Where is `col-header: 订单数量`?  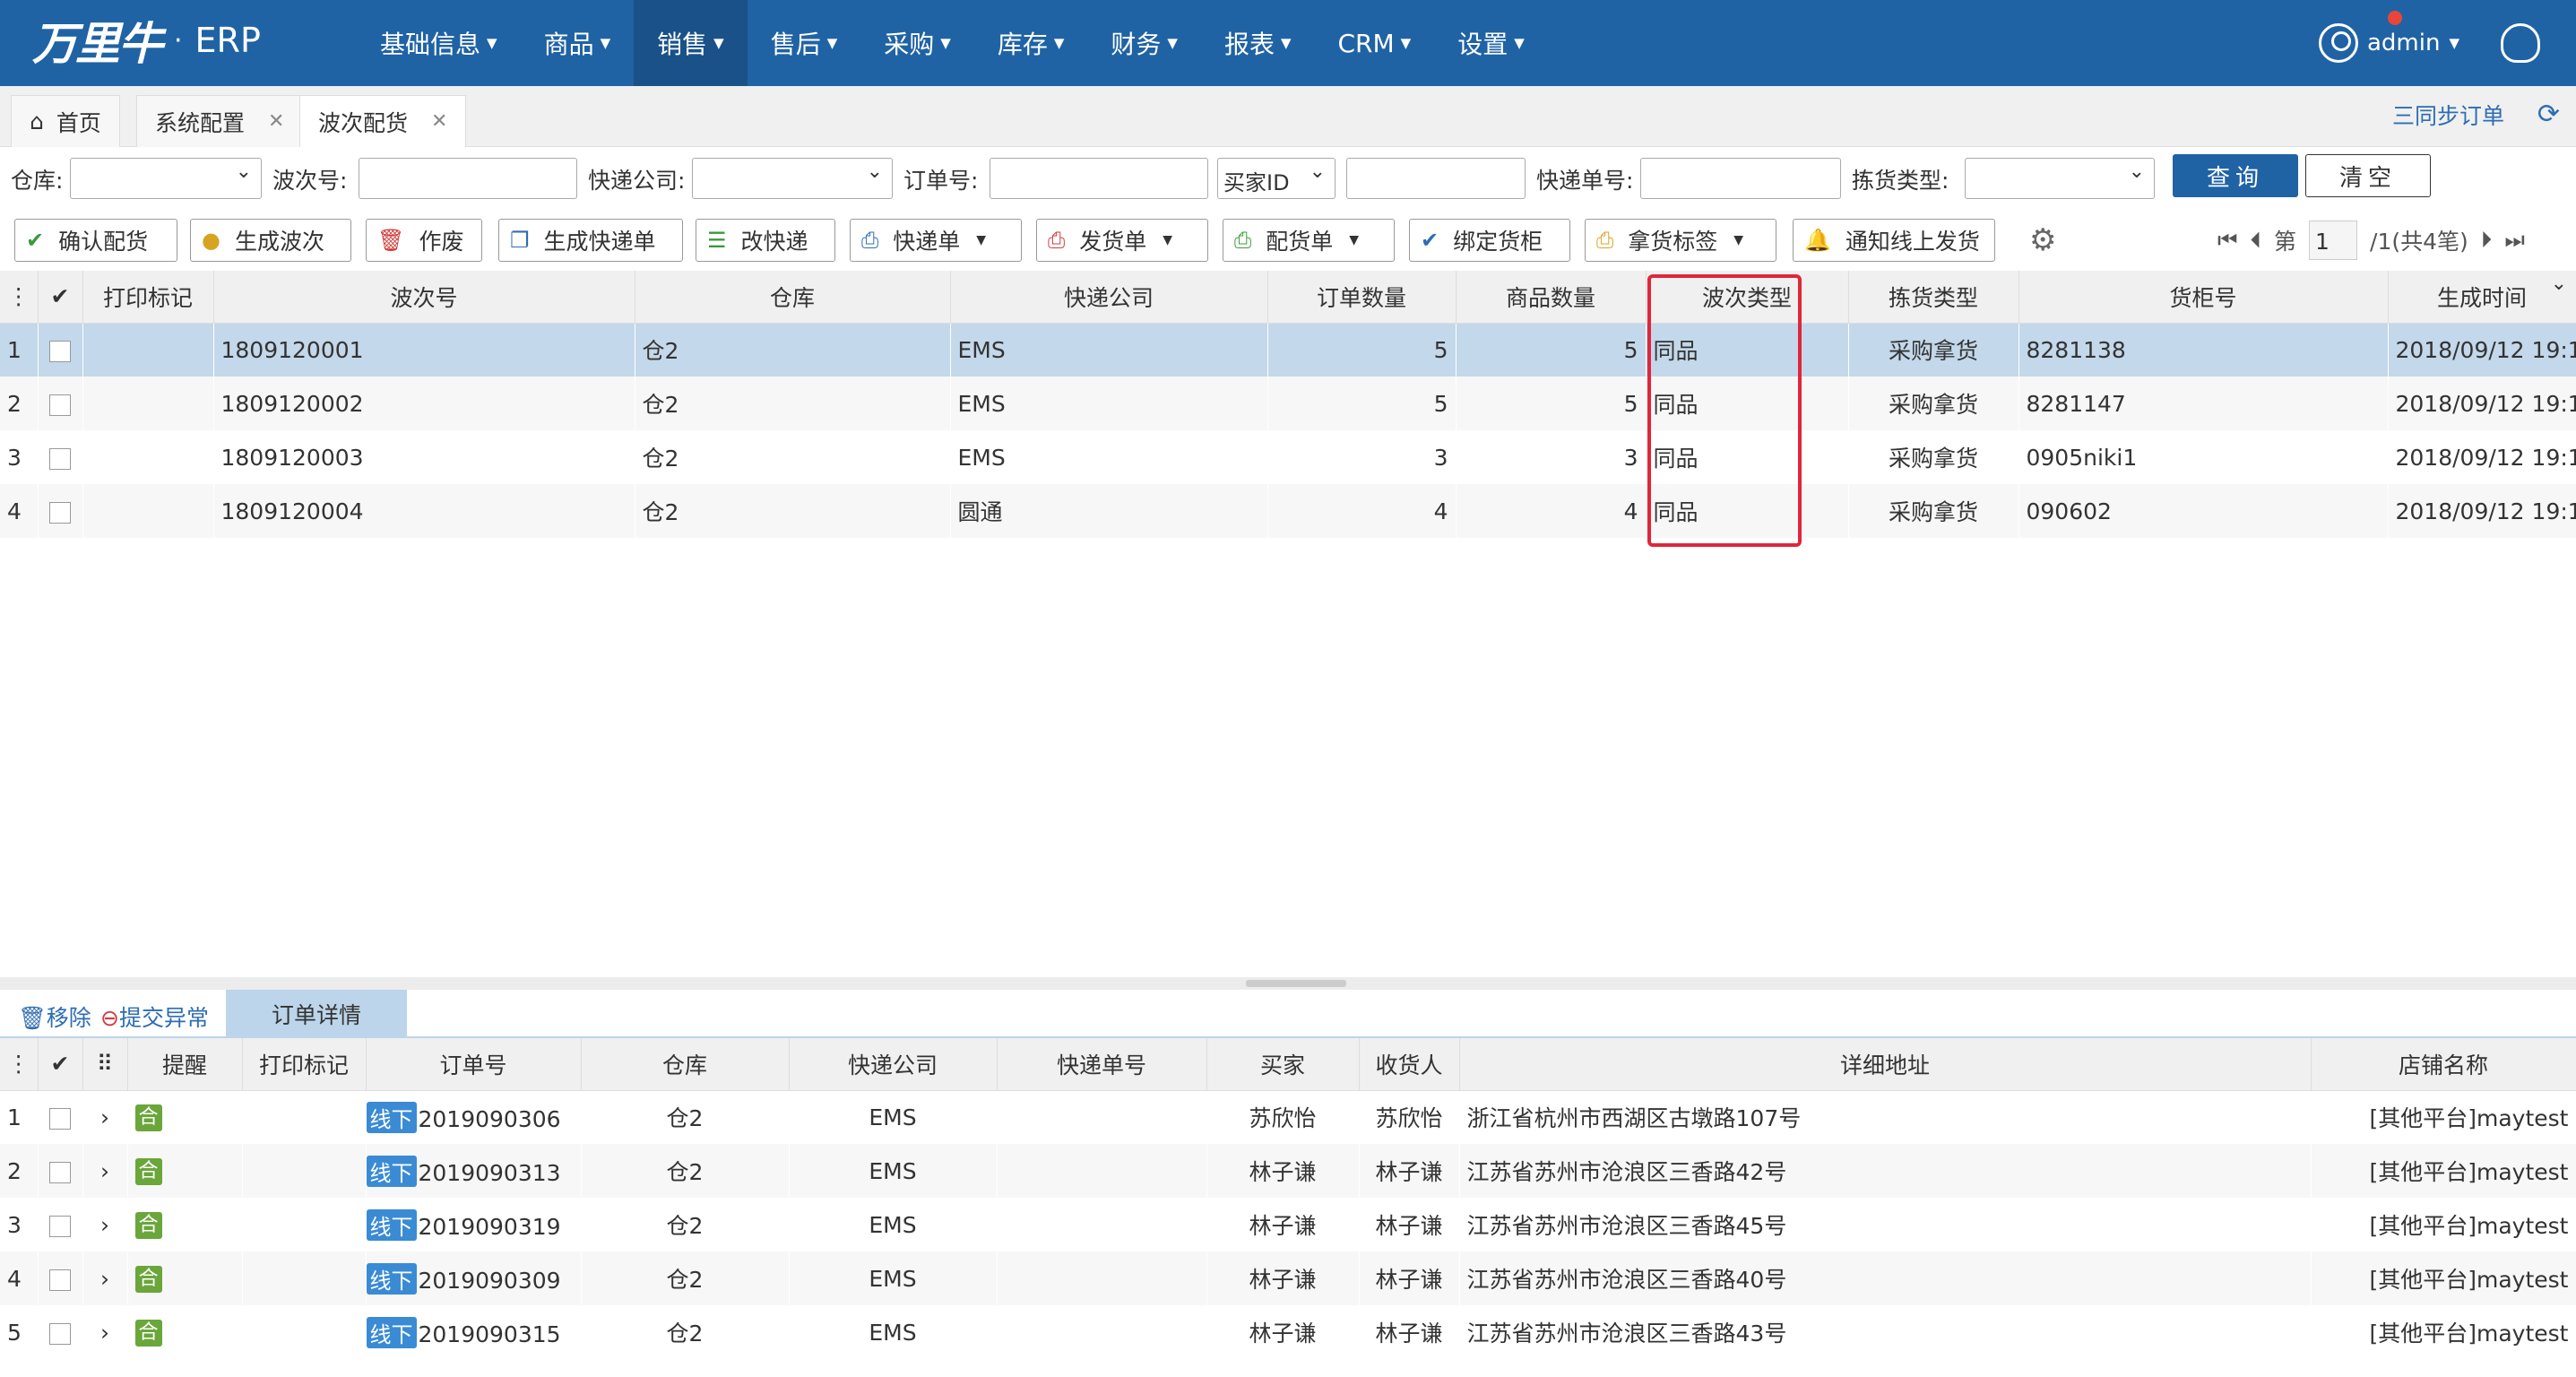 col-header: 订单数量 is located at coordinates (1362, 298).